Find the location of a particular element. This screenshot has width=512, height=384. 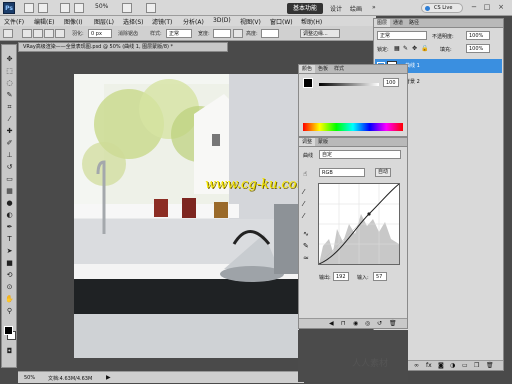

move-tool-icon: ✥ is located at coordinates (9, 59).